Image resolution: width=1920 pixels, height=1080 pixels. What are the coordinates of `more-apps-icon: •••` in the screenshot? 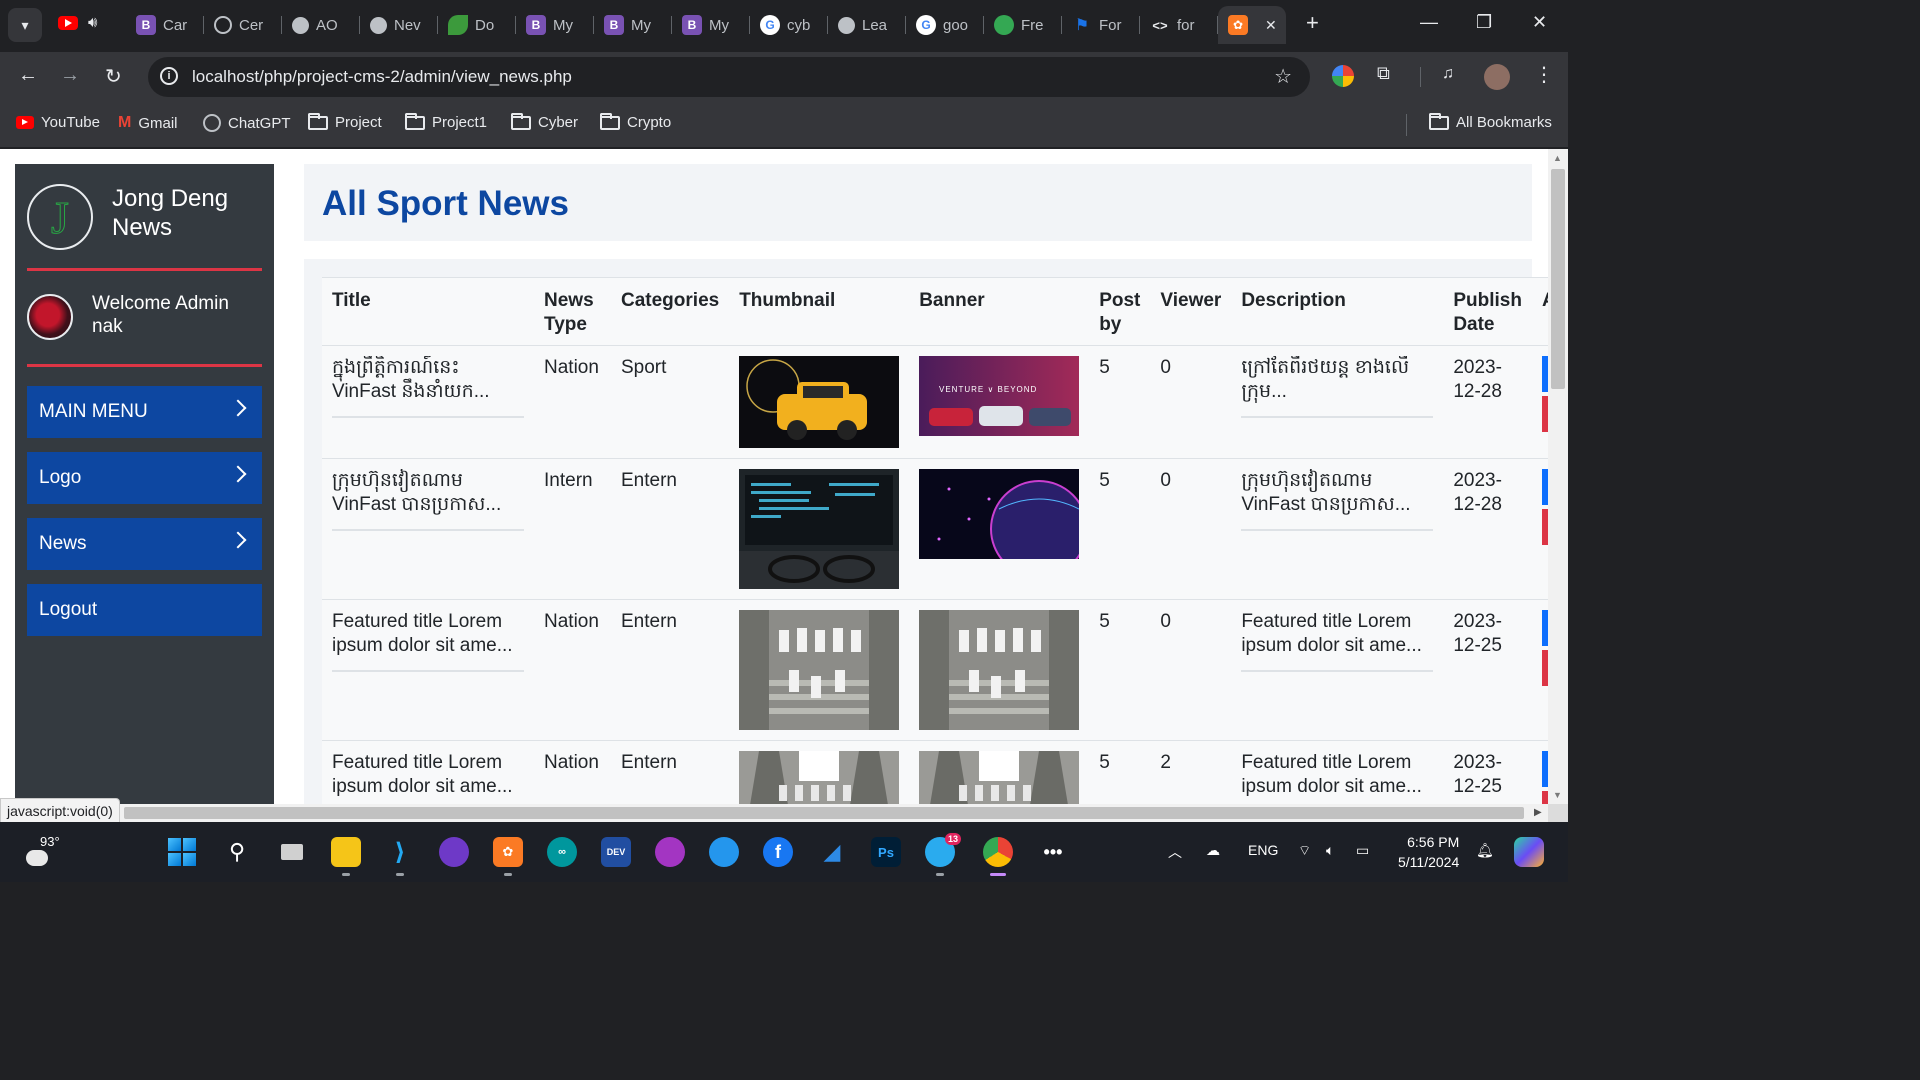 It's located at (1053, 852).